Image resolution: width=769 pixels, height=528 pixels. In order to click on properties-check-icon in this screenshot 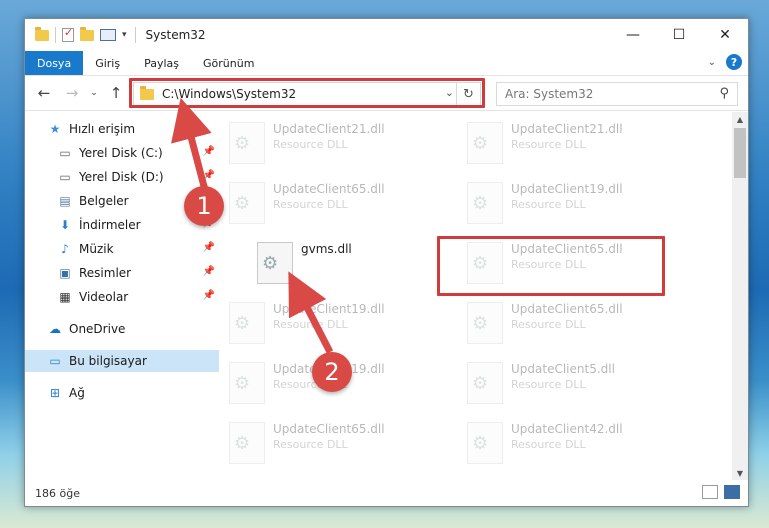, I will do `click(68, 34)`.